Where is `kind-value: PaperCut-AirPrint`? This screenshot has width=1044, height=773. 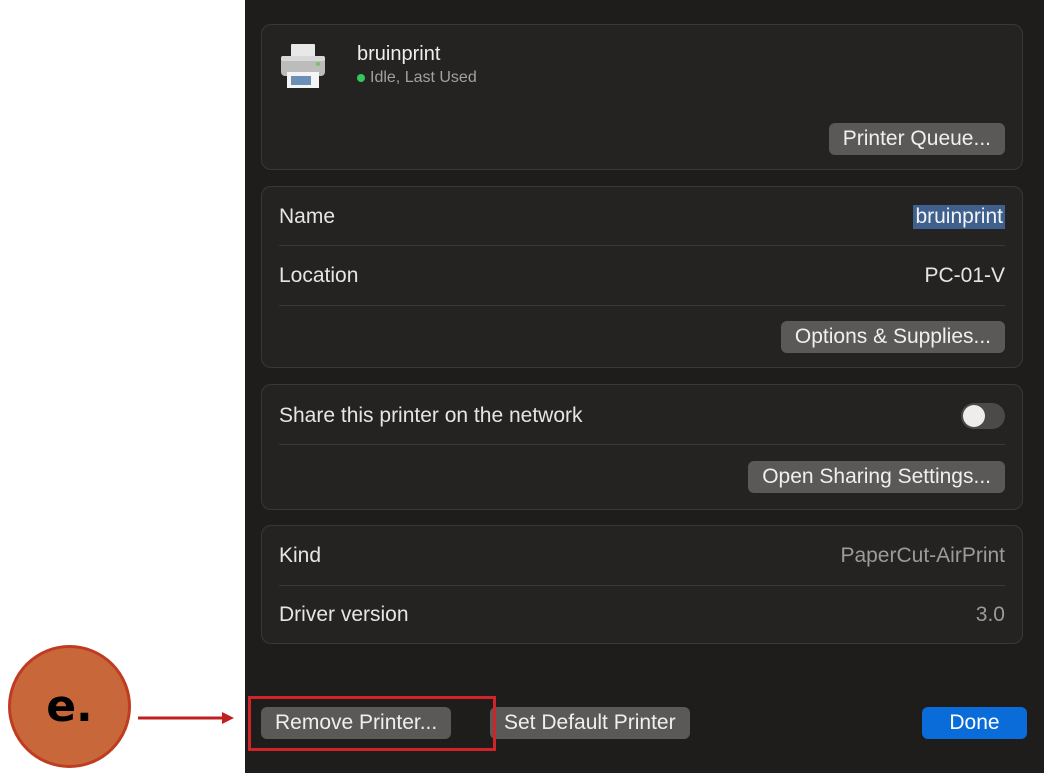 kind-value: PaperCut-AirPrint is located at coordinates (922, 555).